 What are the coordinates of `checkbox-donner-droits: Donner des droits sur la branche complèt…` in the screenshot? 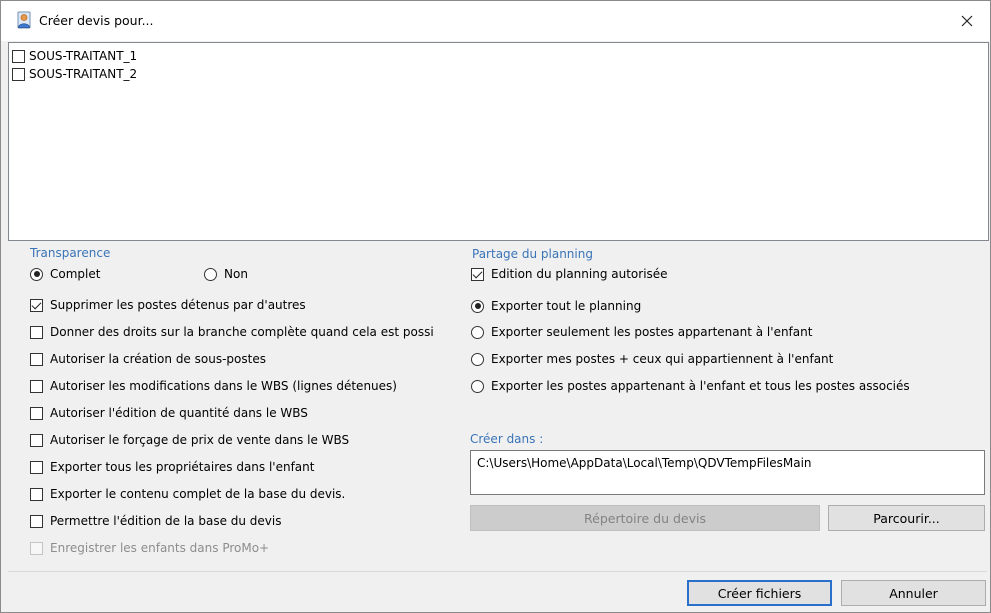 It's located at (232, 332).